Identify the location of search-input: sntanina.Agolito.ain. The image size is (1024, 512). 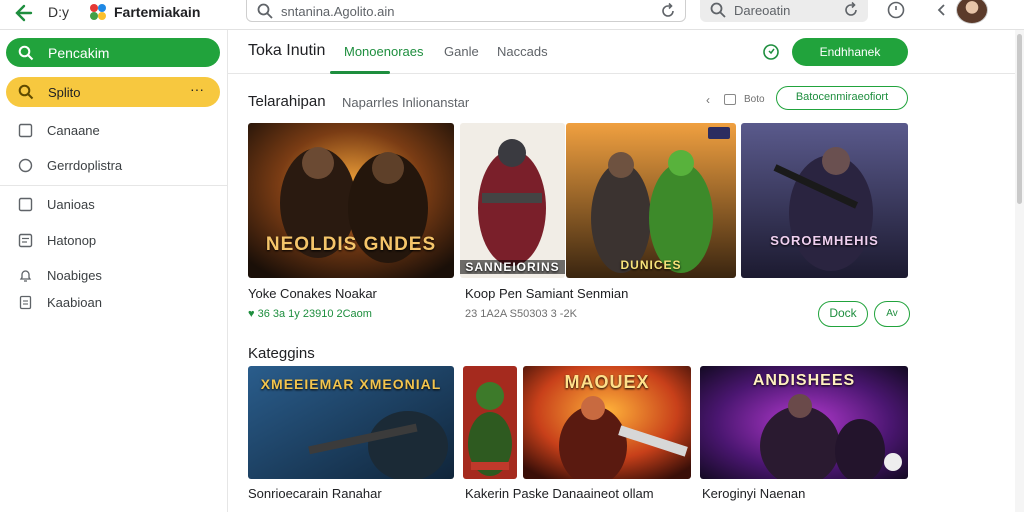
(466, 11).